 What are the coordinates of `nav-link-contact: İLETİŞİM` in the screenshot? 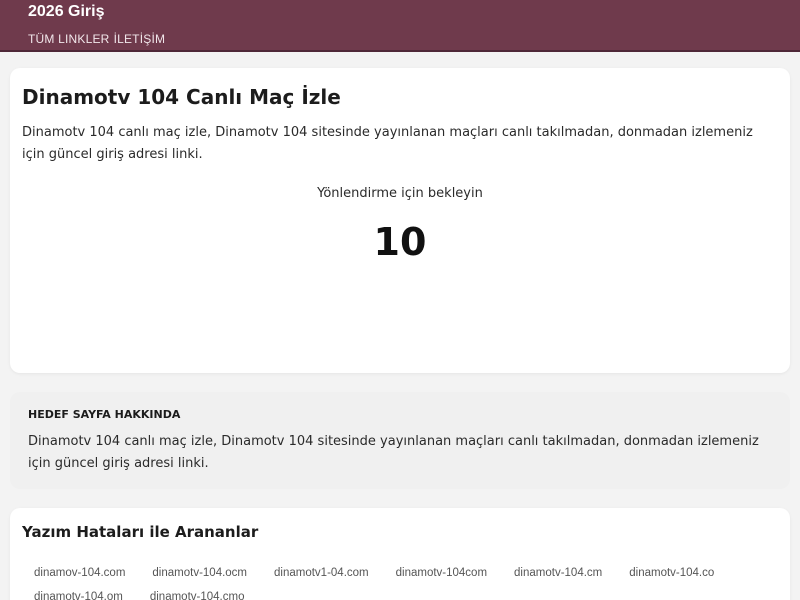 It's located at (140, 39).